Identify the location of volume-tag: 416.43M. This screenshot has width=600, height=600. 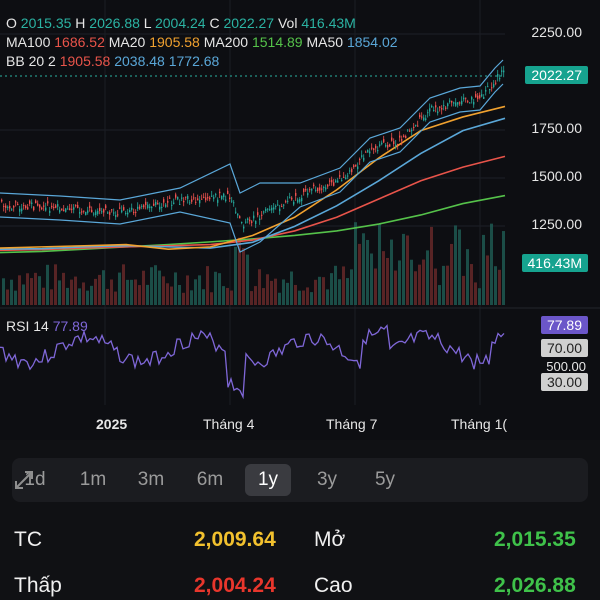
(554, 263).